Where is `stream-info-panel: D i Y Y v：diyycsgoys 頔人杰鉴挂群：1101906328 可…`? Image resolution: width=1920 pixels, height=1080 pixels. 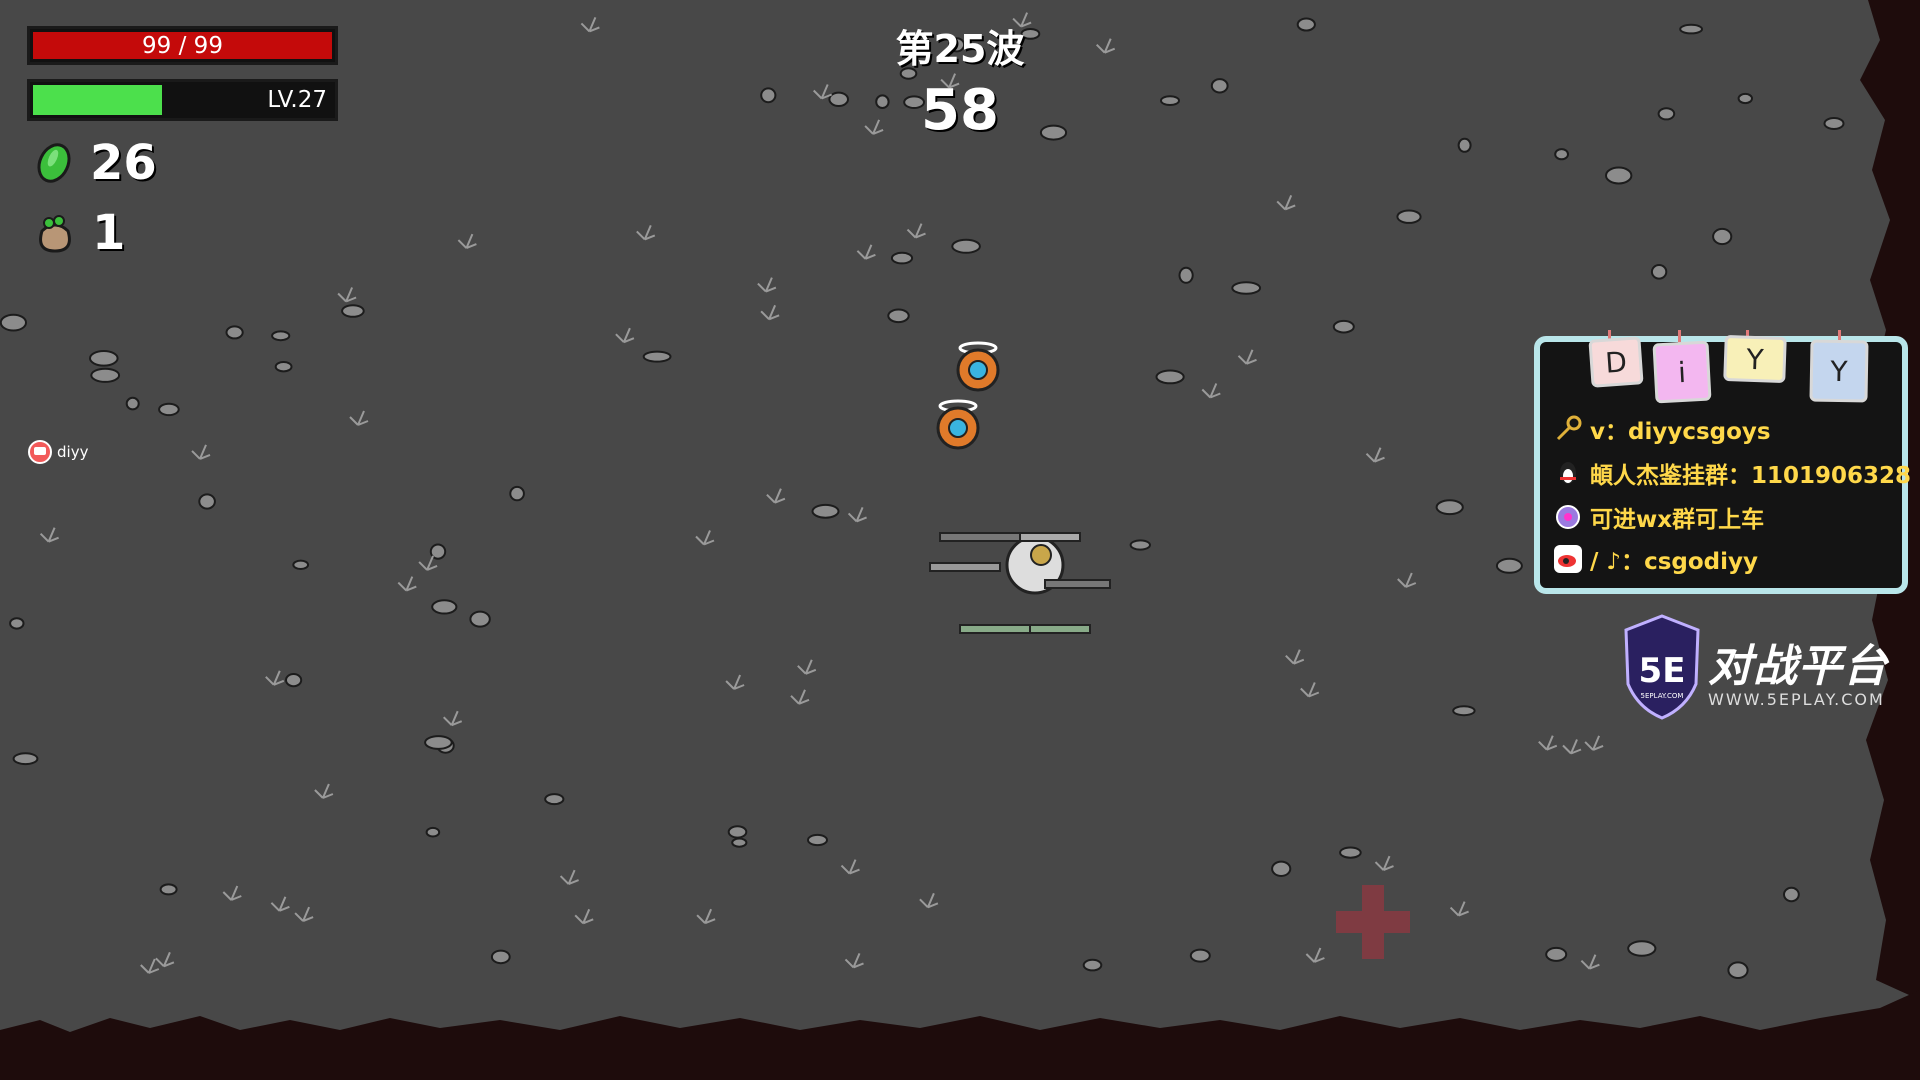
stream-info-panel: D i Y Y v：diyycsgoys 頔人杰鉴挂群：1101906328 可… is located at coordinates (1722, 462).